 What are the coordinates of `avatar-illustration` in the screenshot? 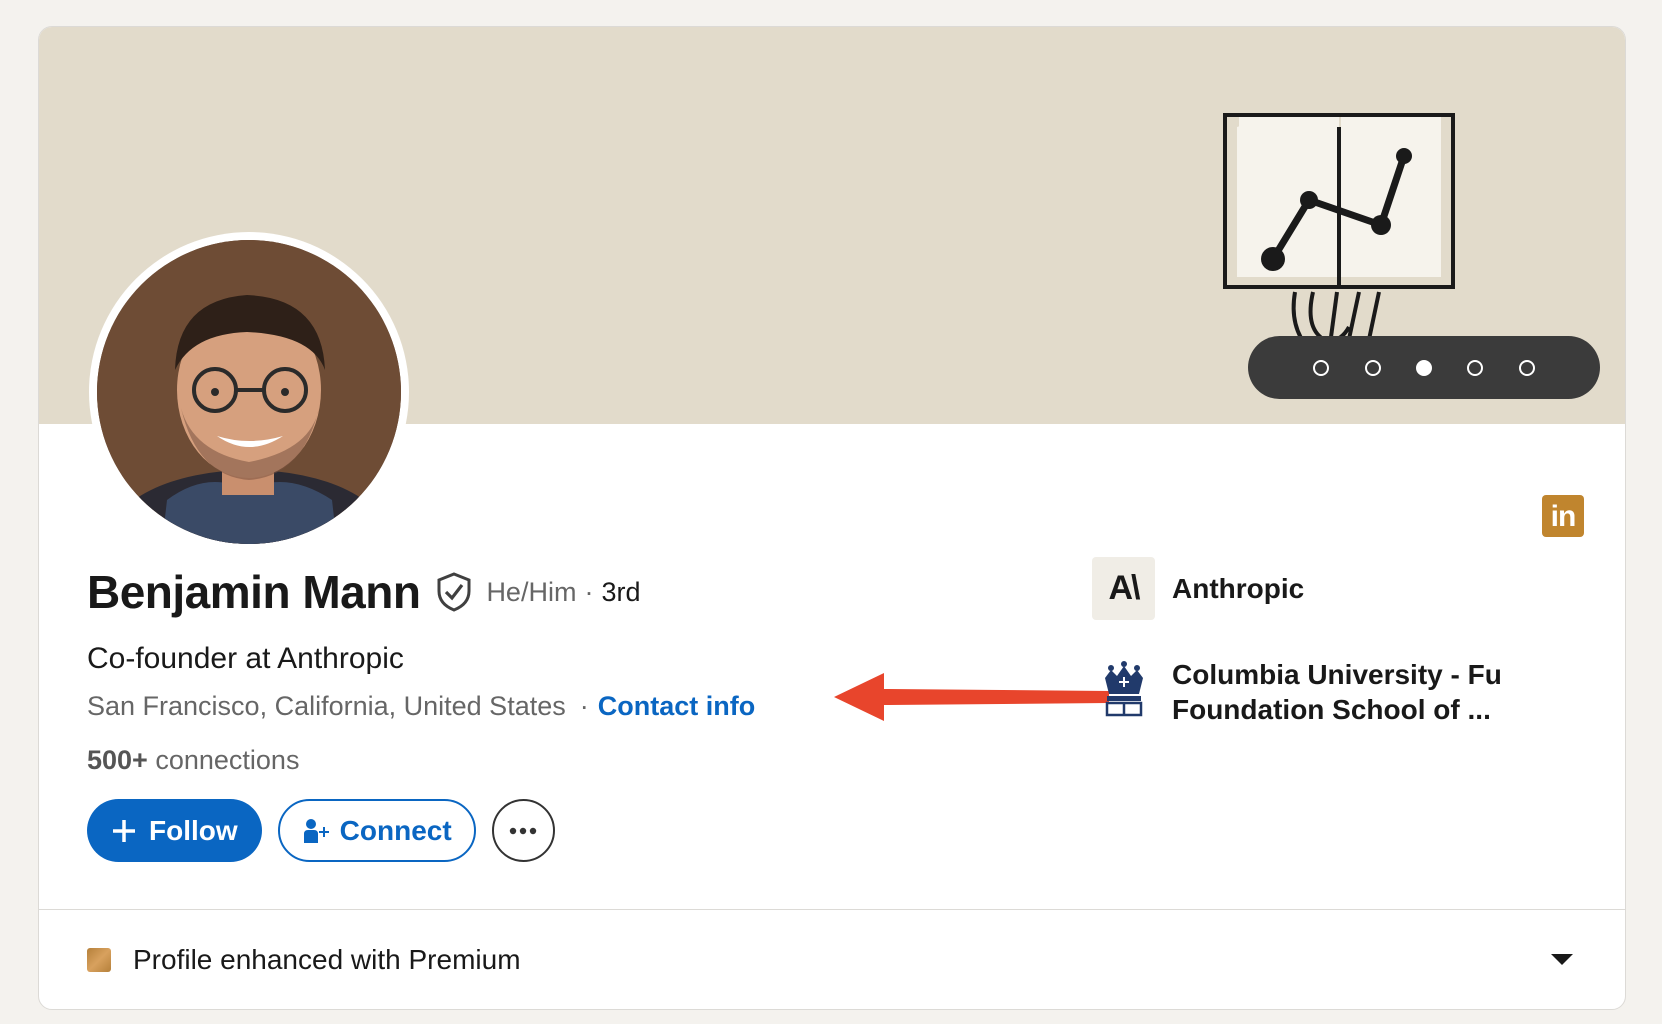 It's located at (249, 392).